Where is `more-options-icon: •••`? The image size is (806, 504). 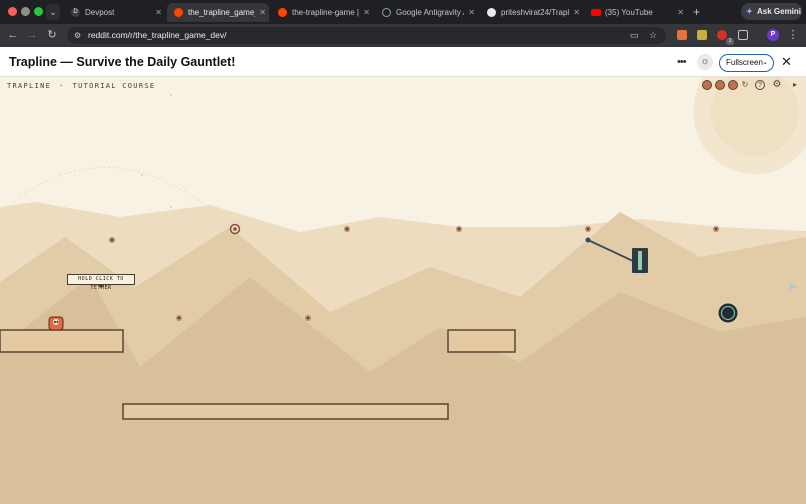
more-options-icon: ••• is located at coordinates (682, 62).